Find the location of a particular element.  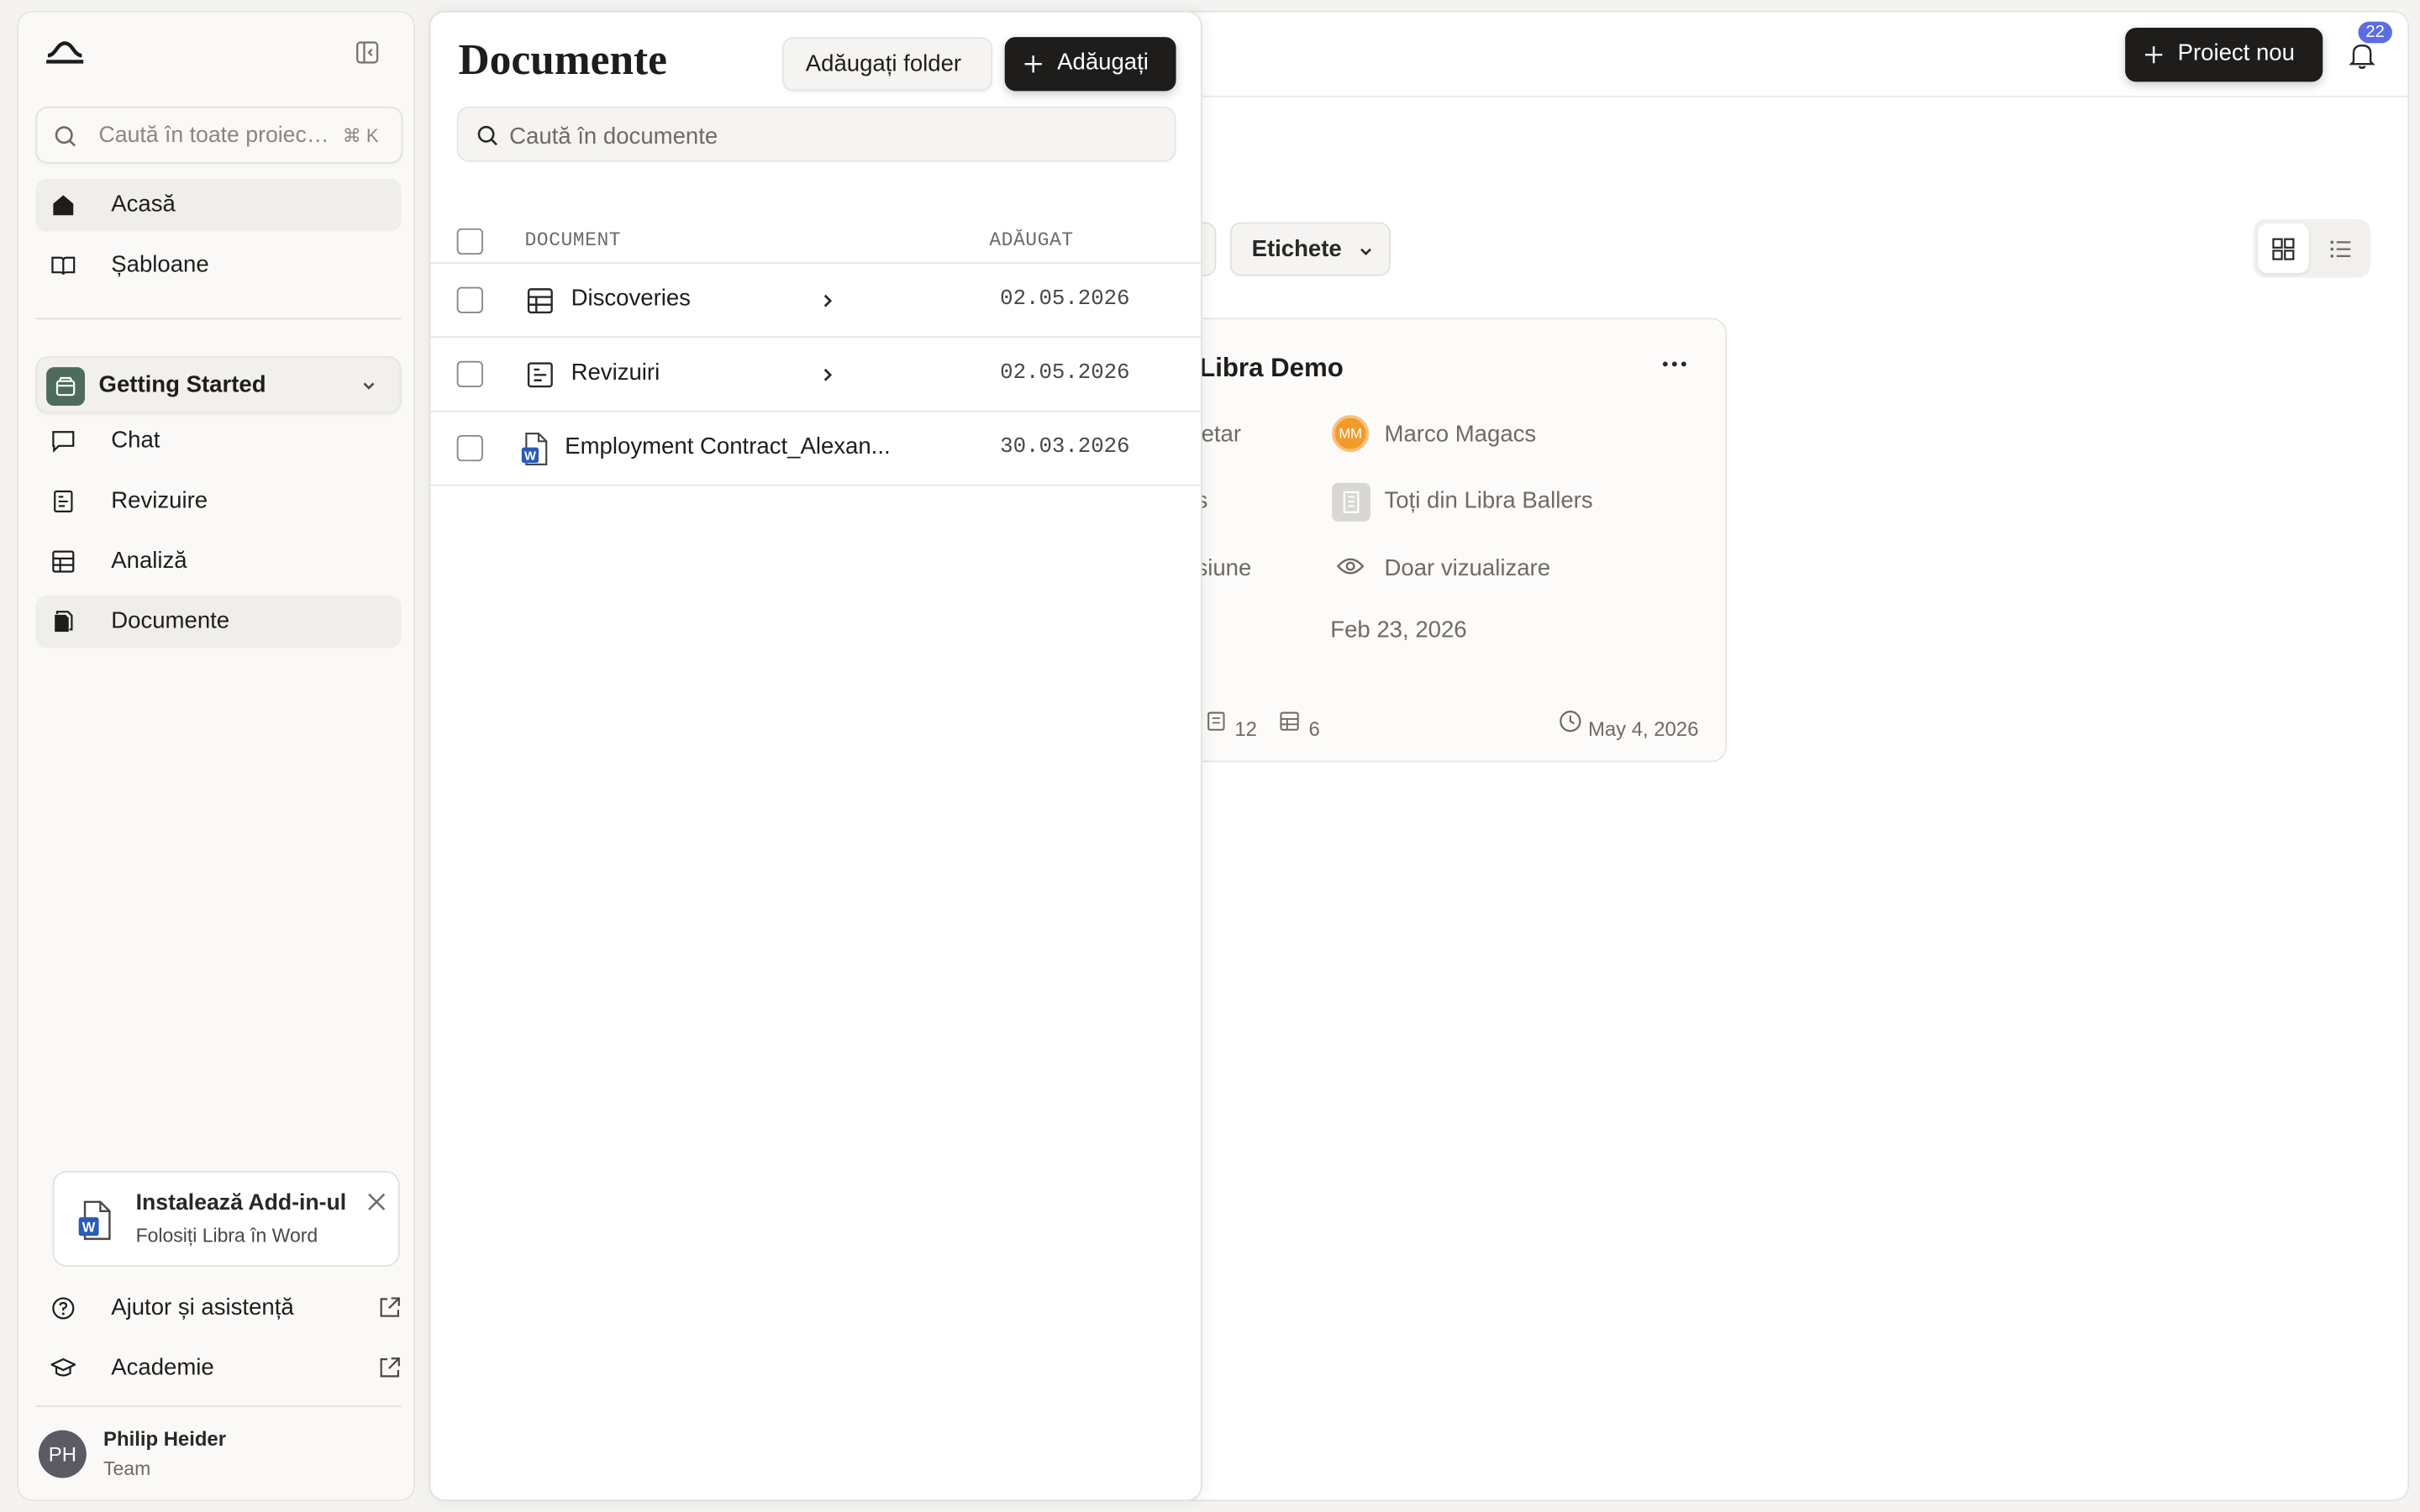

sidebar-item-label: Chat is located at coordinates (135, 440).